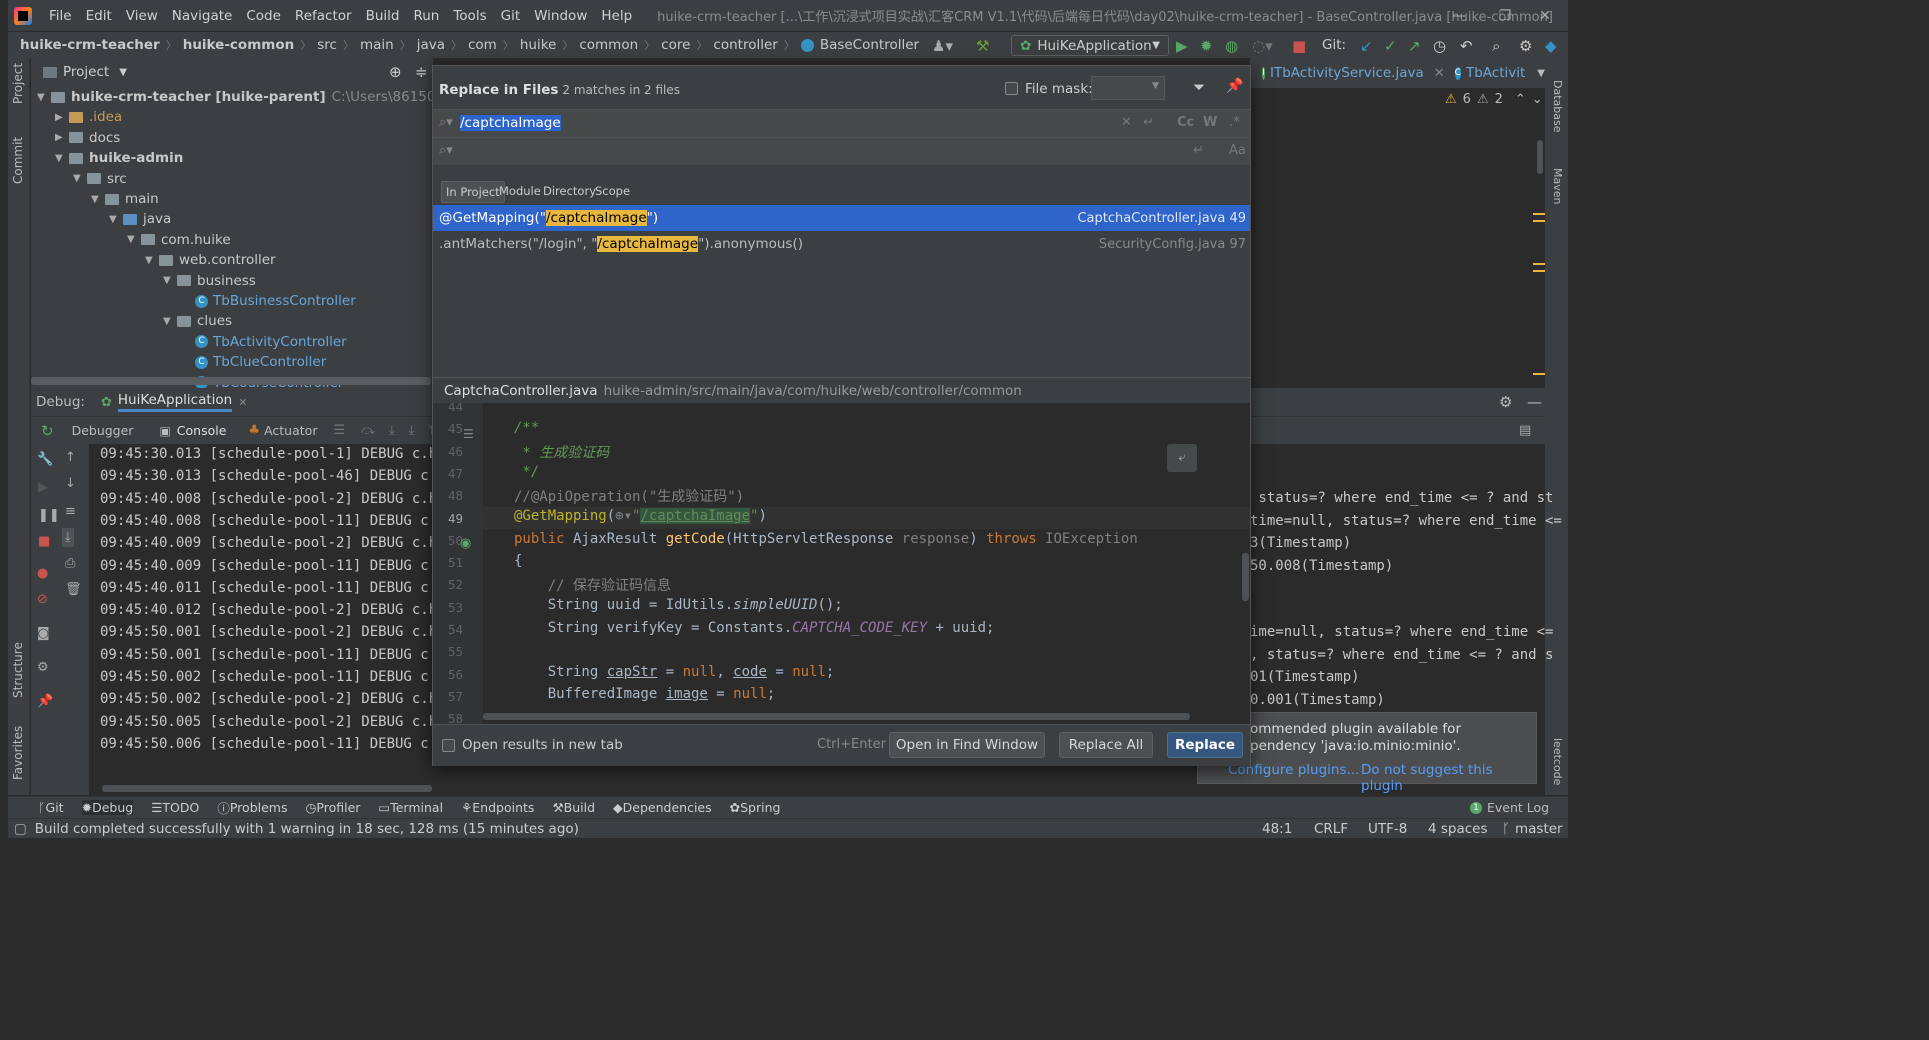  I want to click on run-config-dropdown: ✿ HuiKeApplication ▼, so click(1090, 45).